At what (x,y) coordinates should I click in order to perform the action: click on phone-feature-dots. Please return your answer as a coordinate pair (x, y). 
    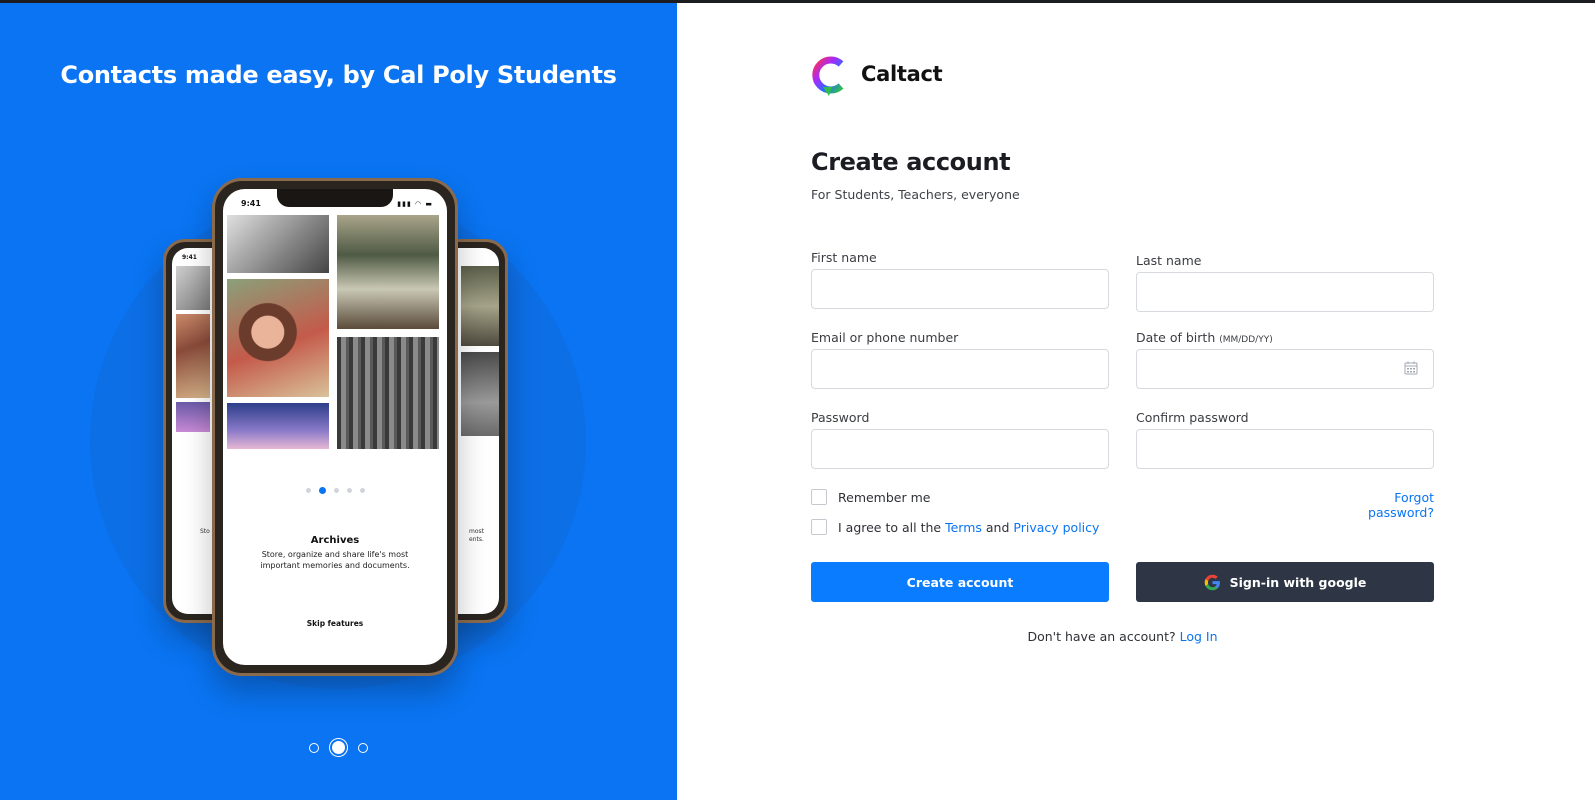
    Looking at the image, I should click on (335, 489).